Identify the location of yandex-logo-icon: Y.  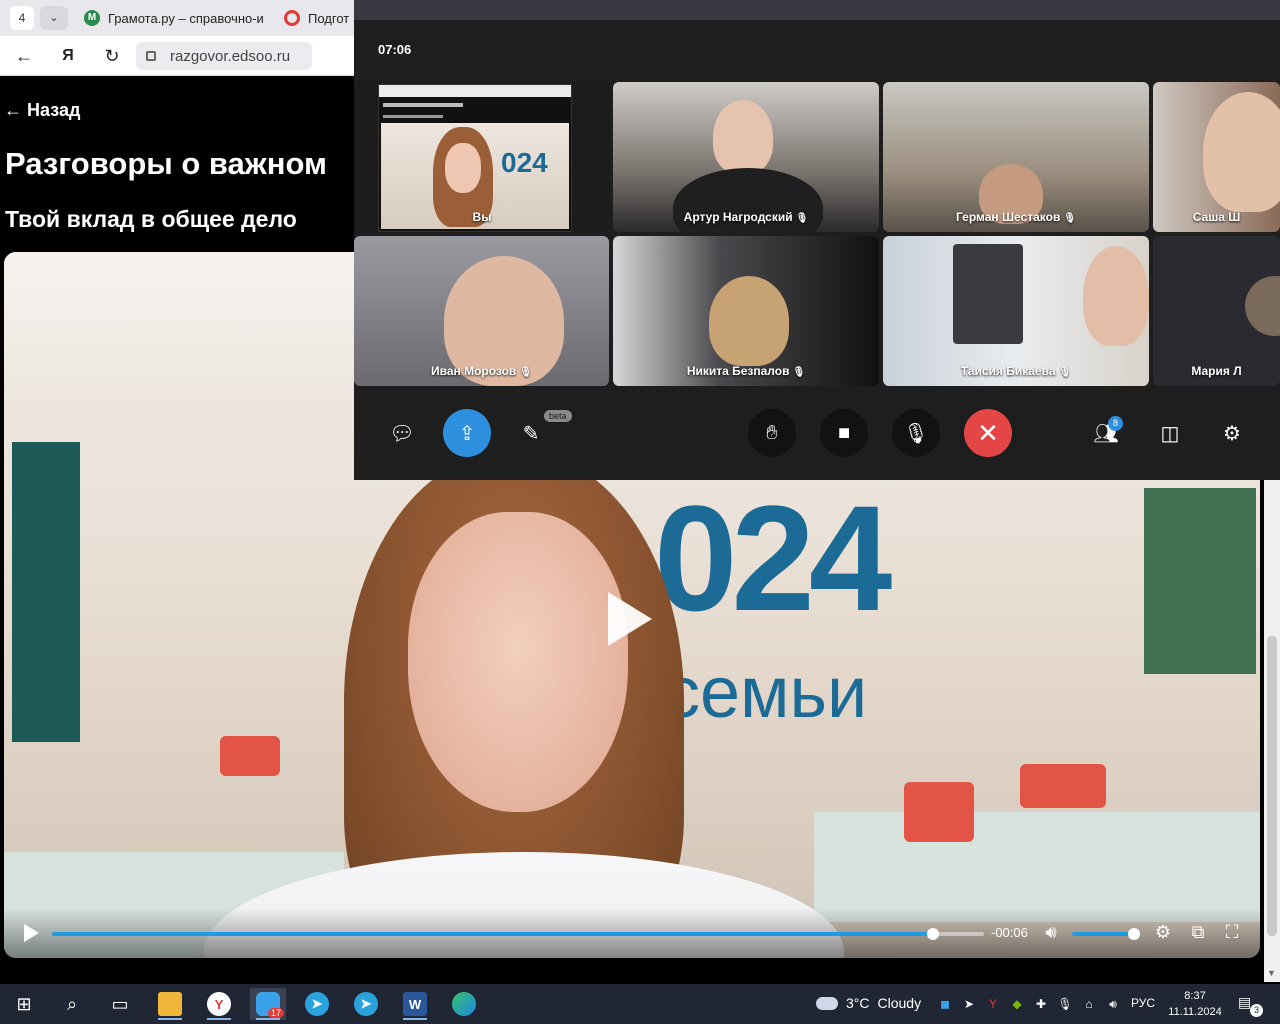
(219, 1004).